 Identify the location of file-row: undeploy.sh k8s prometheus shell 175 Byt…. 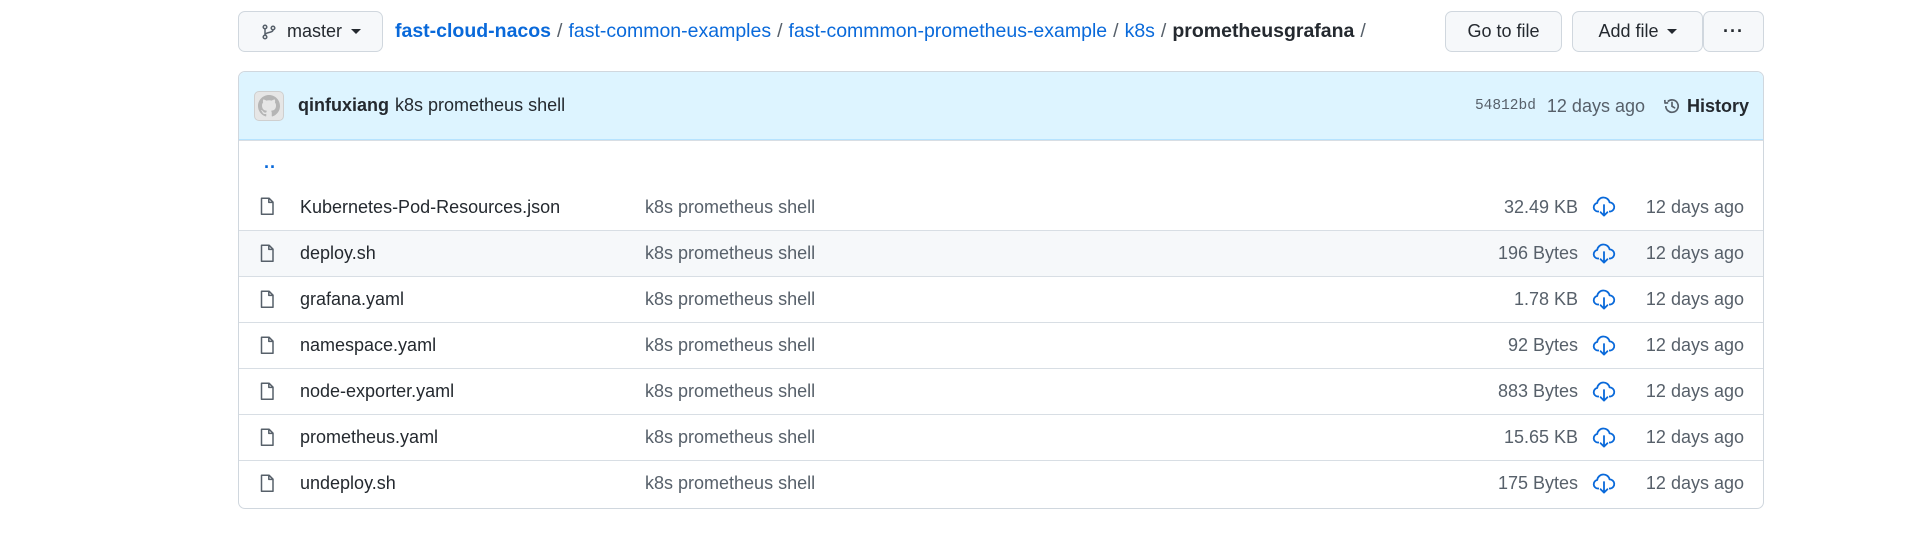
(1001, 483).